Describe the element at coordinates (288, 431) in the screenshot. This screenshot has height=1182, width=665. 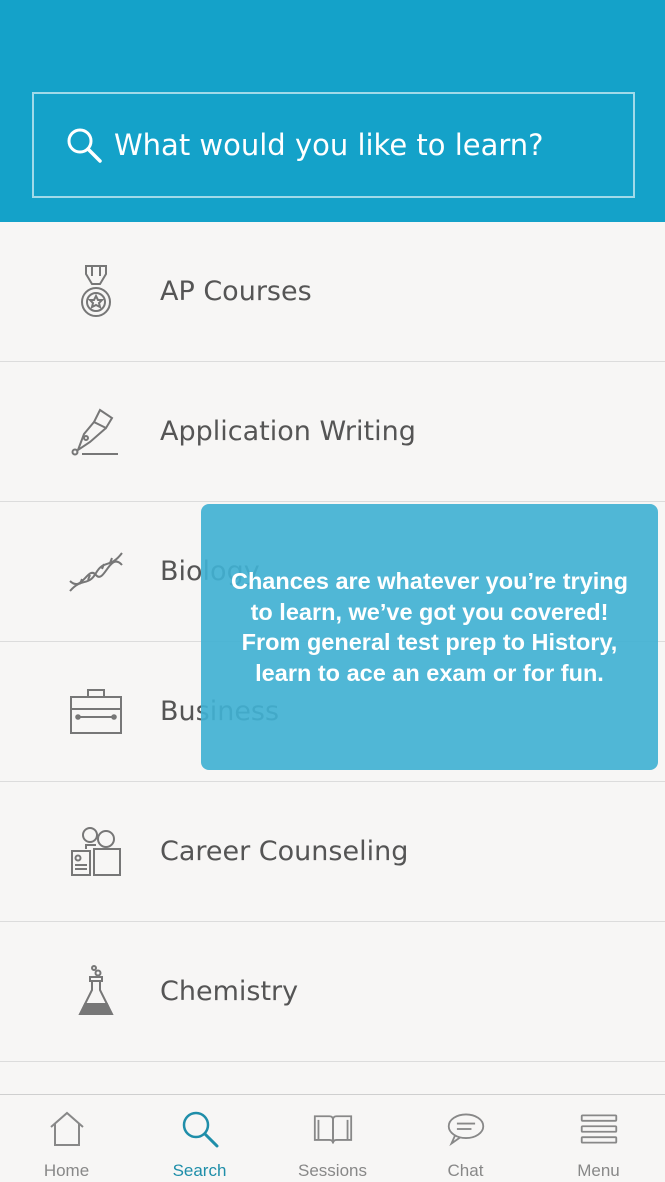
I see `list-item-label: Application Writing` at that location.